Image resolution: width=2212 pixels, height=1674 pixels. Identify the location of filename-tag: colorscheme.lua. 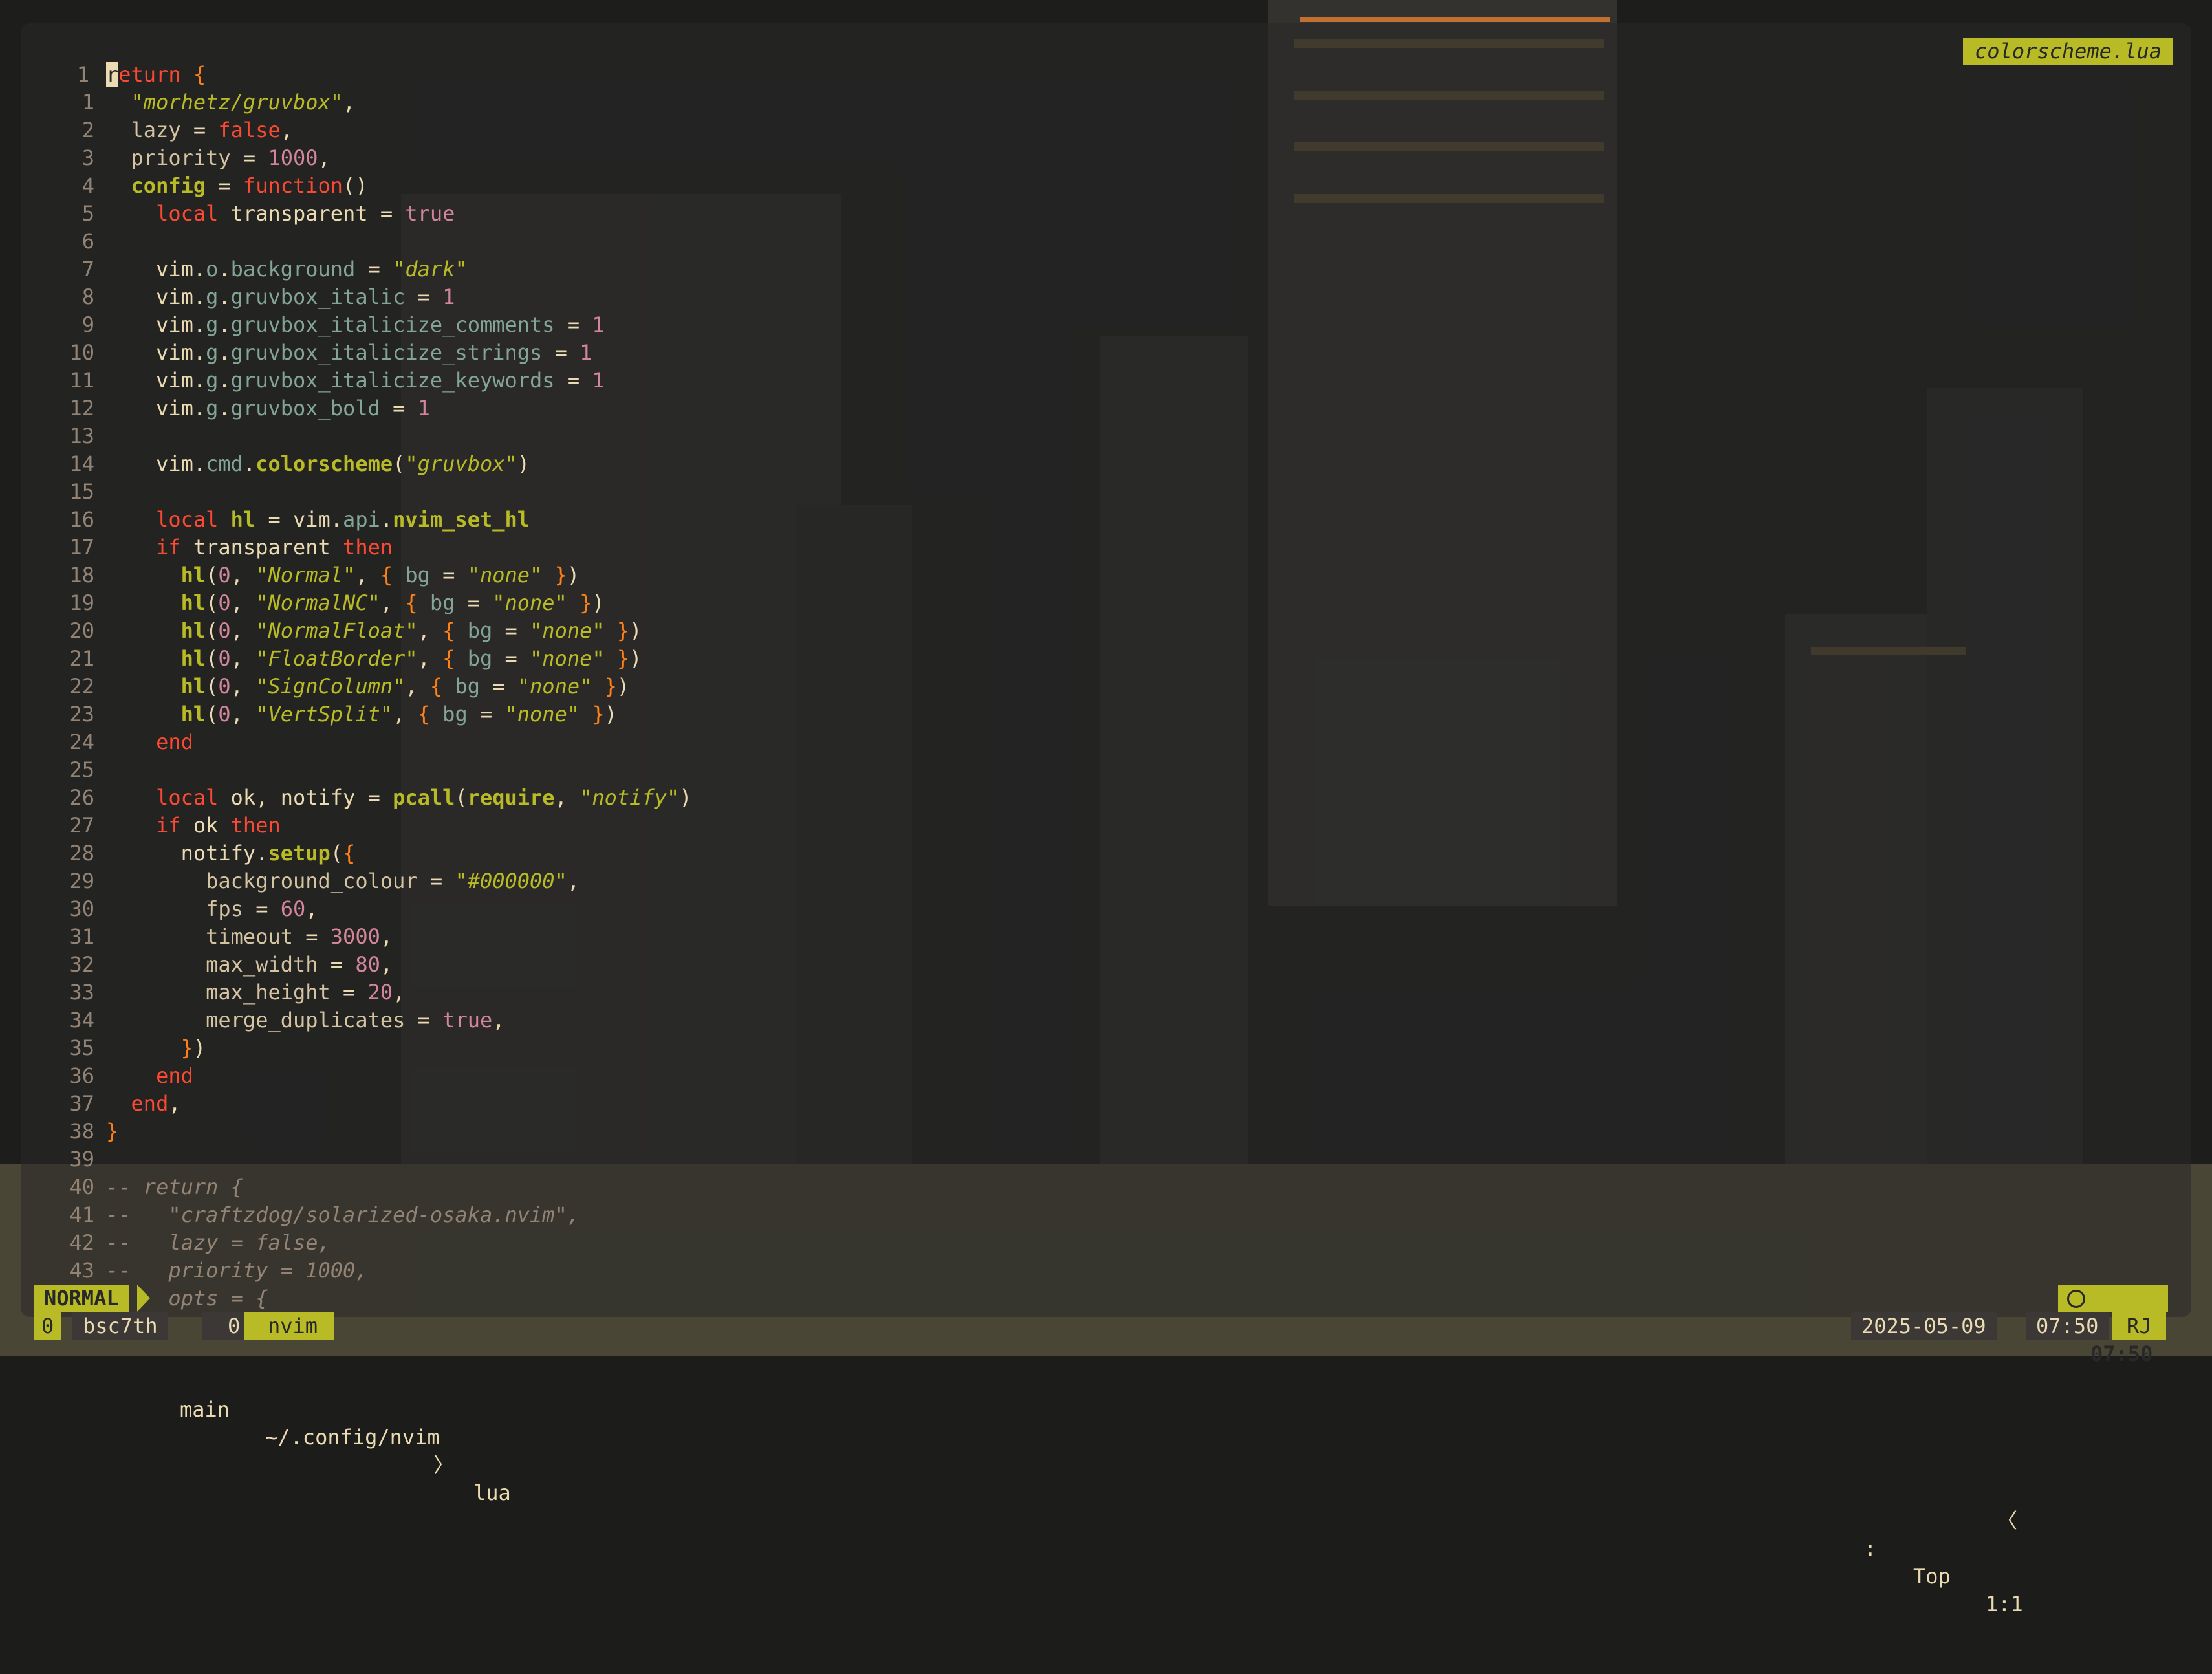
(2068, 51).